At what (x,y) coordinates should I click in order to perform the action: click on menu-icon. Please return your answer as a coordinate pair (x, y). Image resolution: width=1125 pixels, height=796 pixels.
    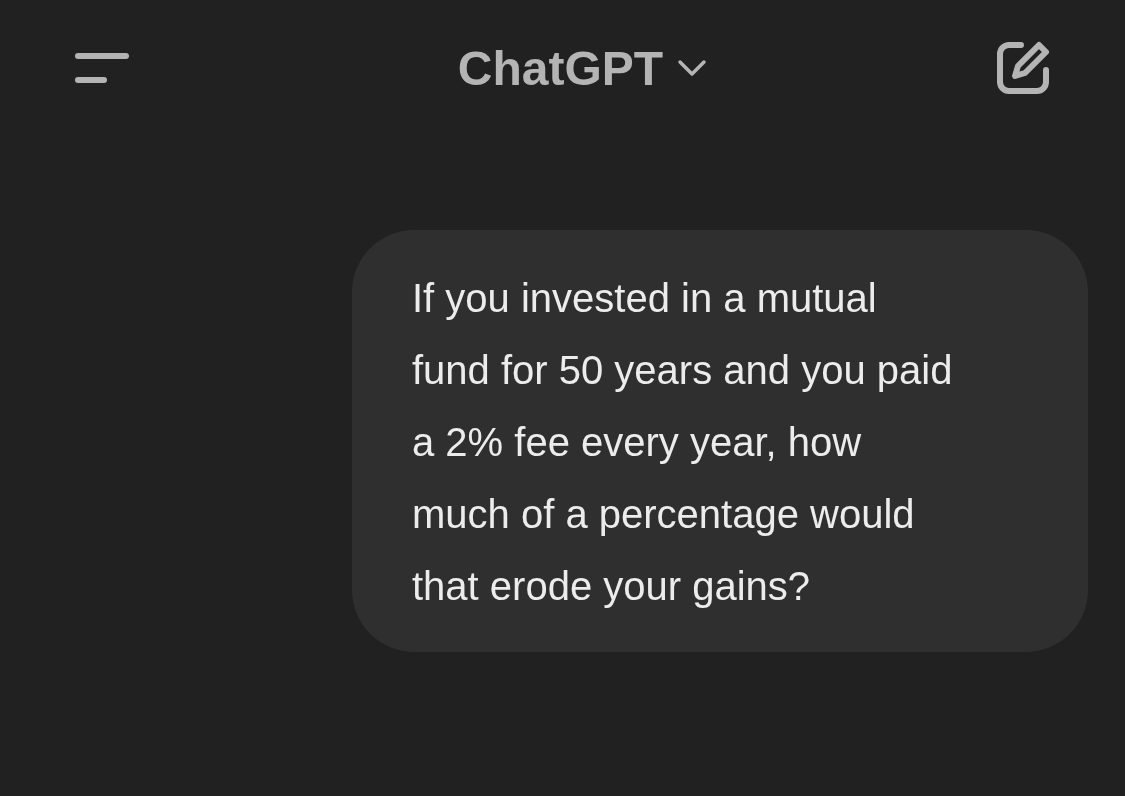
    Looking at the image, I should click on (102, 68).